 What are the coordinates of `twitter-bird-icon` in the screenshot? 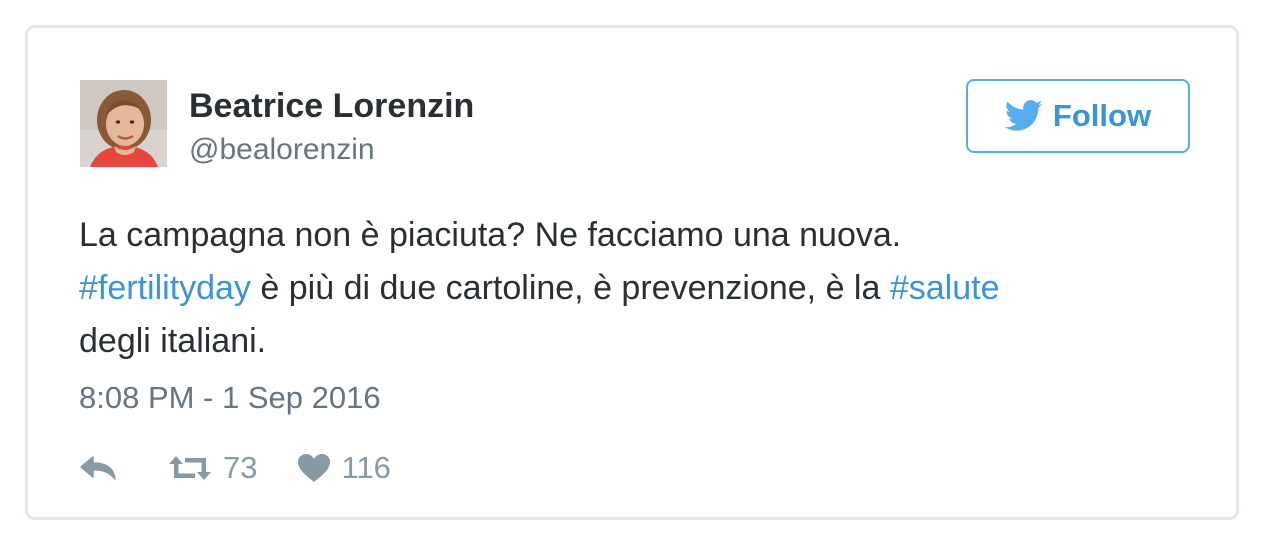 It's located at (1023, 115).